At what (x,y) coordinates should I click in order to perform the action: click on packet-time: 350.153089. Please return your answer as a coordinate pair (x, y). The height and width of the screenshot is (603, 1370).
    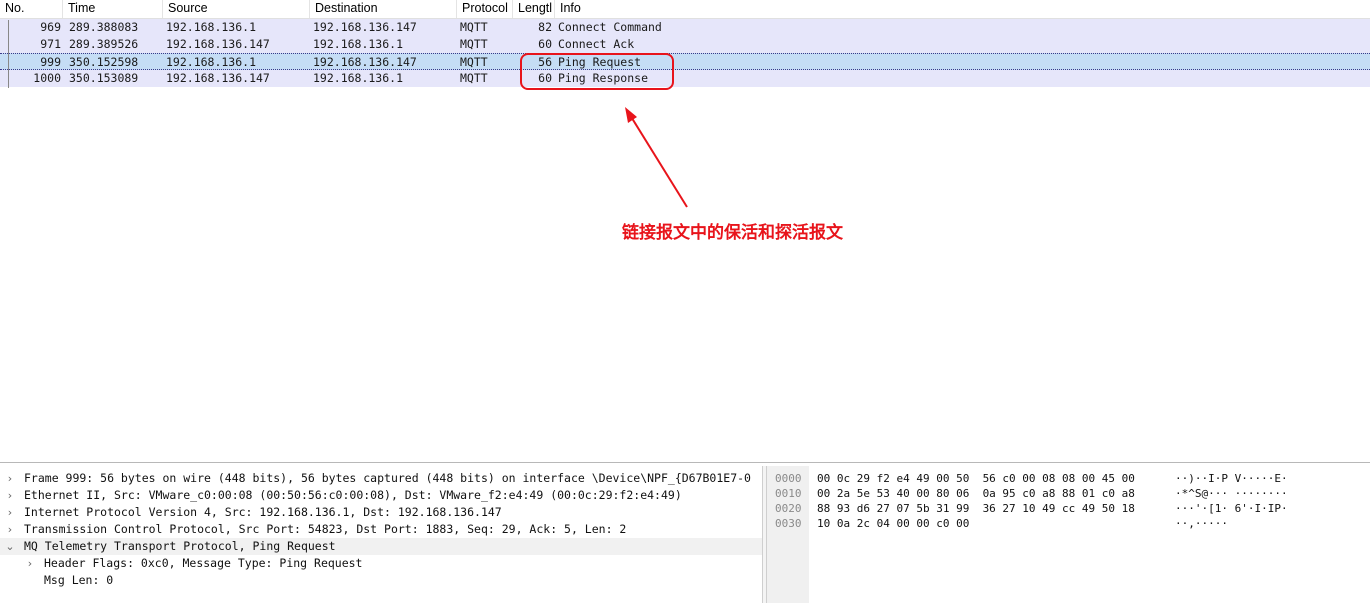
    Looking at the image, I should click on (104, 78).